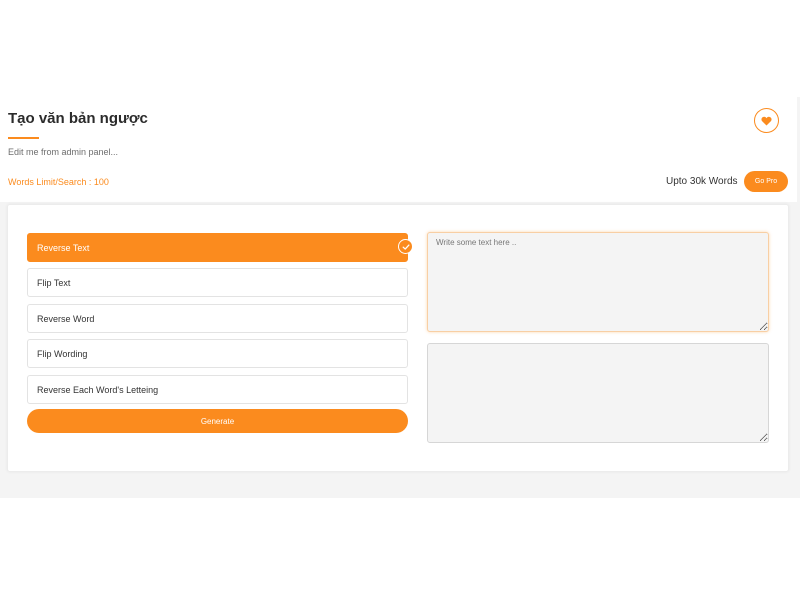 The image size is (800, 600). What do you see at coordinates (78, 118) in the screenshot?
I see `page-title: Tạo văn bản ngược` at bounding box center [78, 118].